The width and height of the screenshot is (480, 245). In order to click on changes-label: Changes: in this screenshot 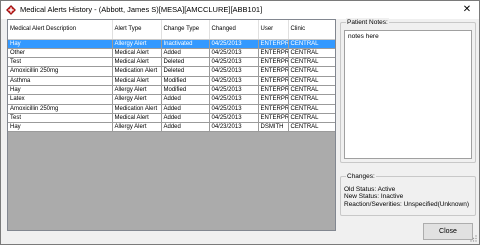, I will do `click(361, 176)`.